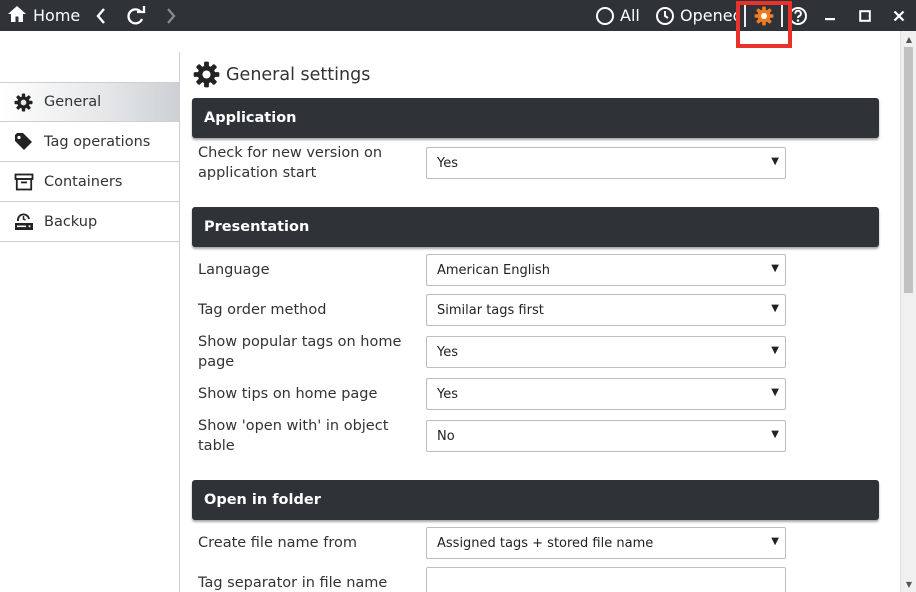 The image size is (916, 592). I want to click on sidebar-item-tag-operations: Tag operations, so click(89, 142).